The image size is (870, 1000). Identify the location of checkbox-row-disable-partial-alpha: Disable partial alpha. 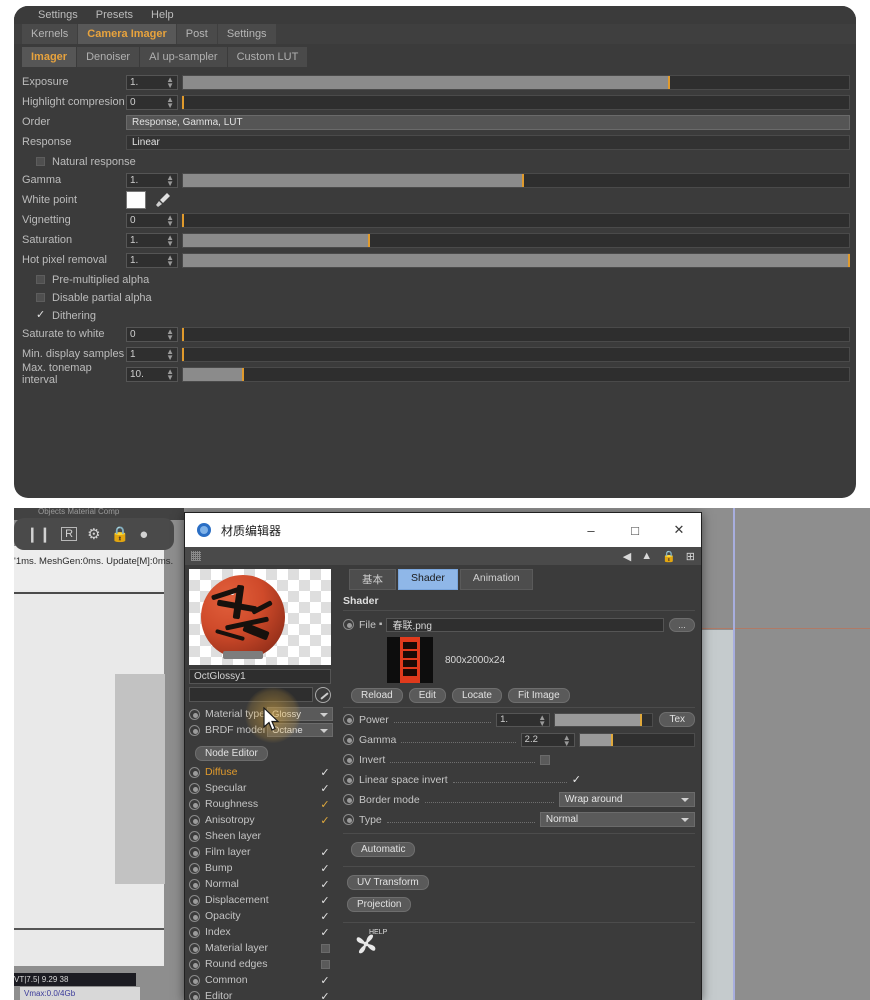
(435, 297).